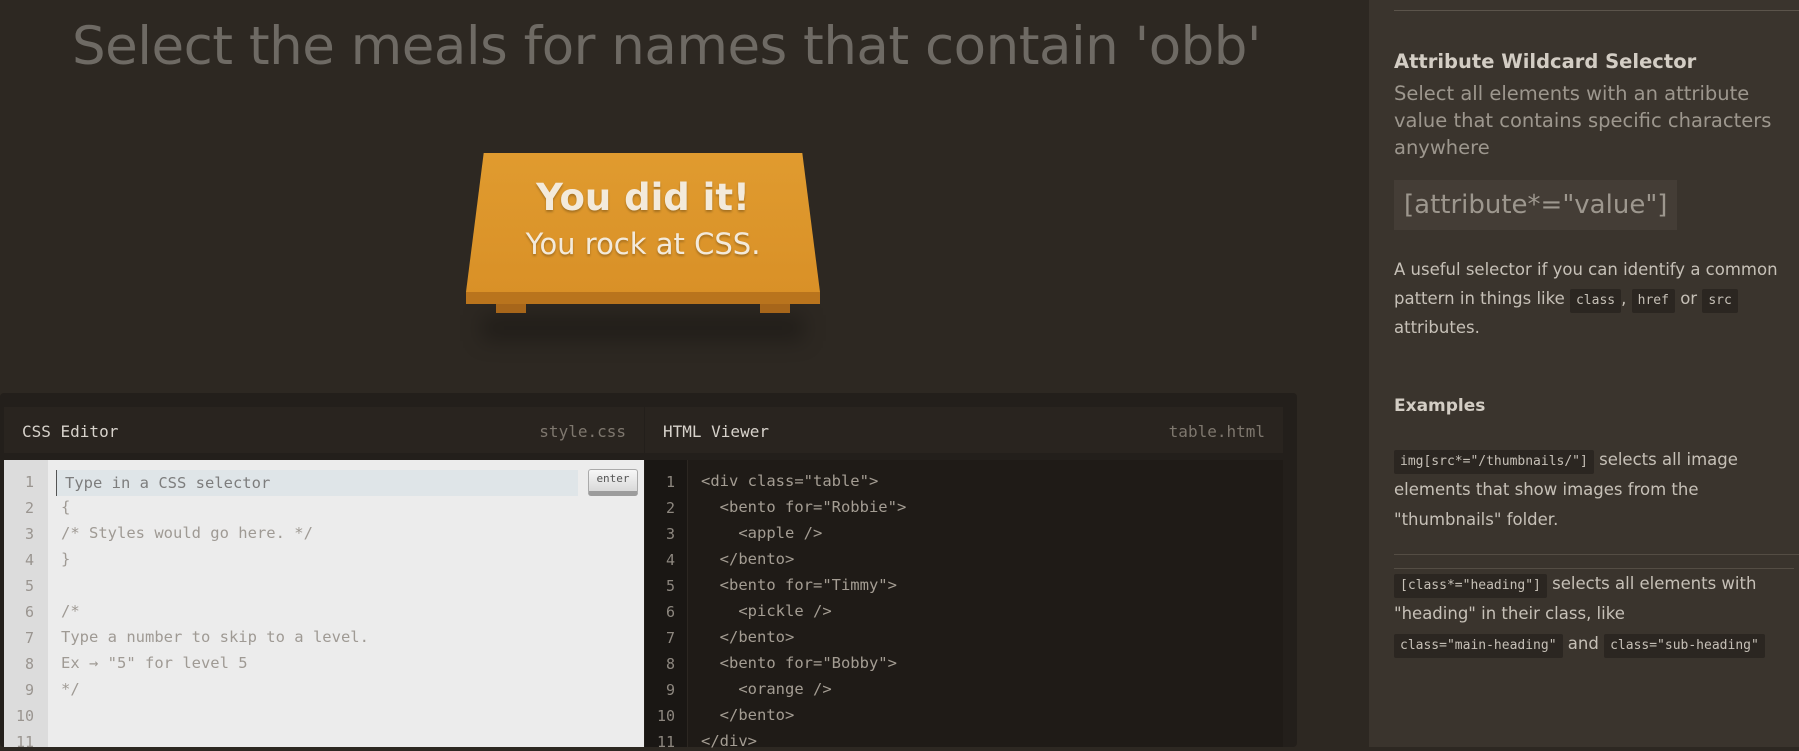  What do you see at coordinates (716, 431) in the screenshot?
I see `html-viewer-title: HTML Viewer` at bounding box center [716, 431].